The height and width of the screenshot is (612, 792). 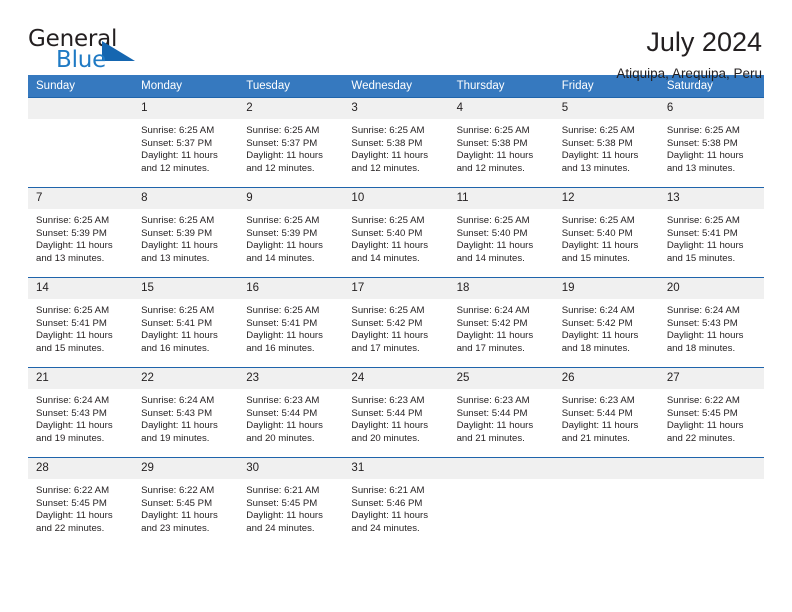 What do you see at coordinates (186, 288) in the screenshot?
I see `day-number: 15` at bounding box center [186, 288].